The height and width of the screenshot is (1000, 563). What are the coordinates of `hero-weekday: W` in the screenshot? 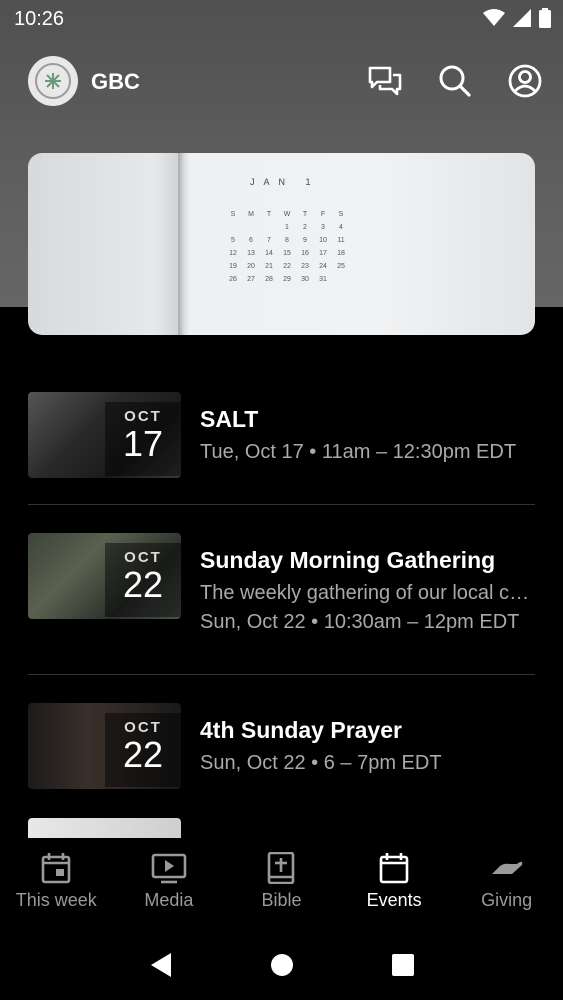 It's located at (287, 214).